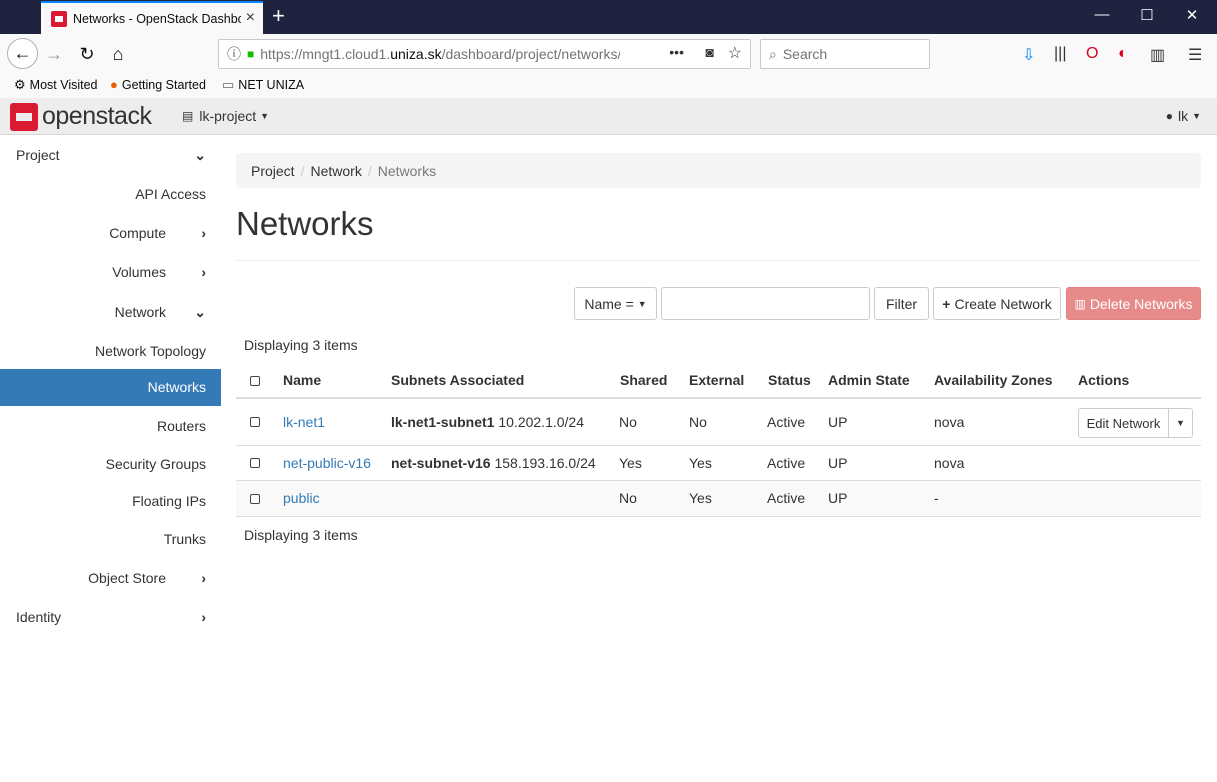 This screenshot has width=1217, height=782. Describe the element at coordinates (301, 345) in the screenshot. I see `item-count-top: Displaying 3 items` at that location.